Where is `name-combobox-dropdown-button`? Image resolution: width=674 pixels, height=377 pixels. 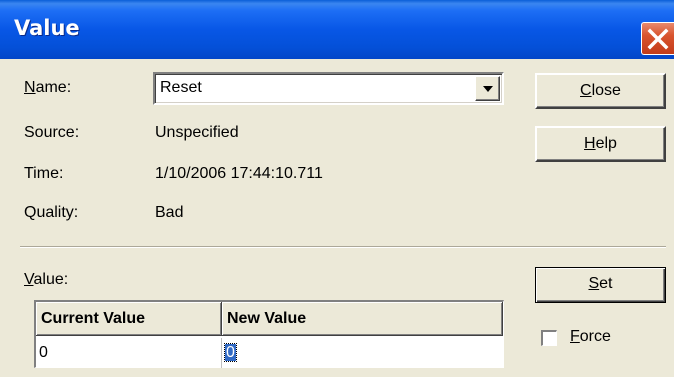 name-combobox-dropdown-button is located at coordinates (487, 88).